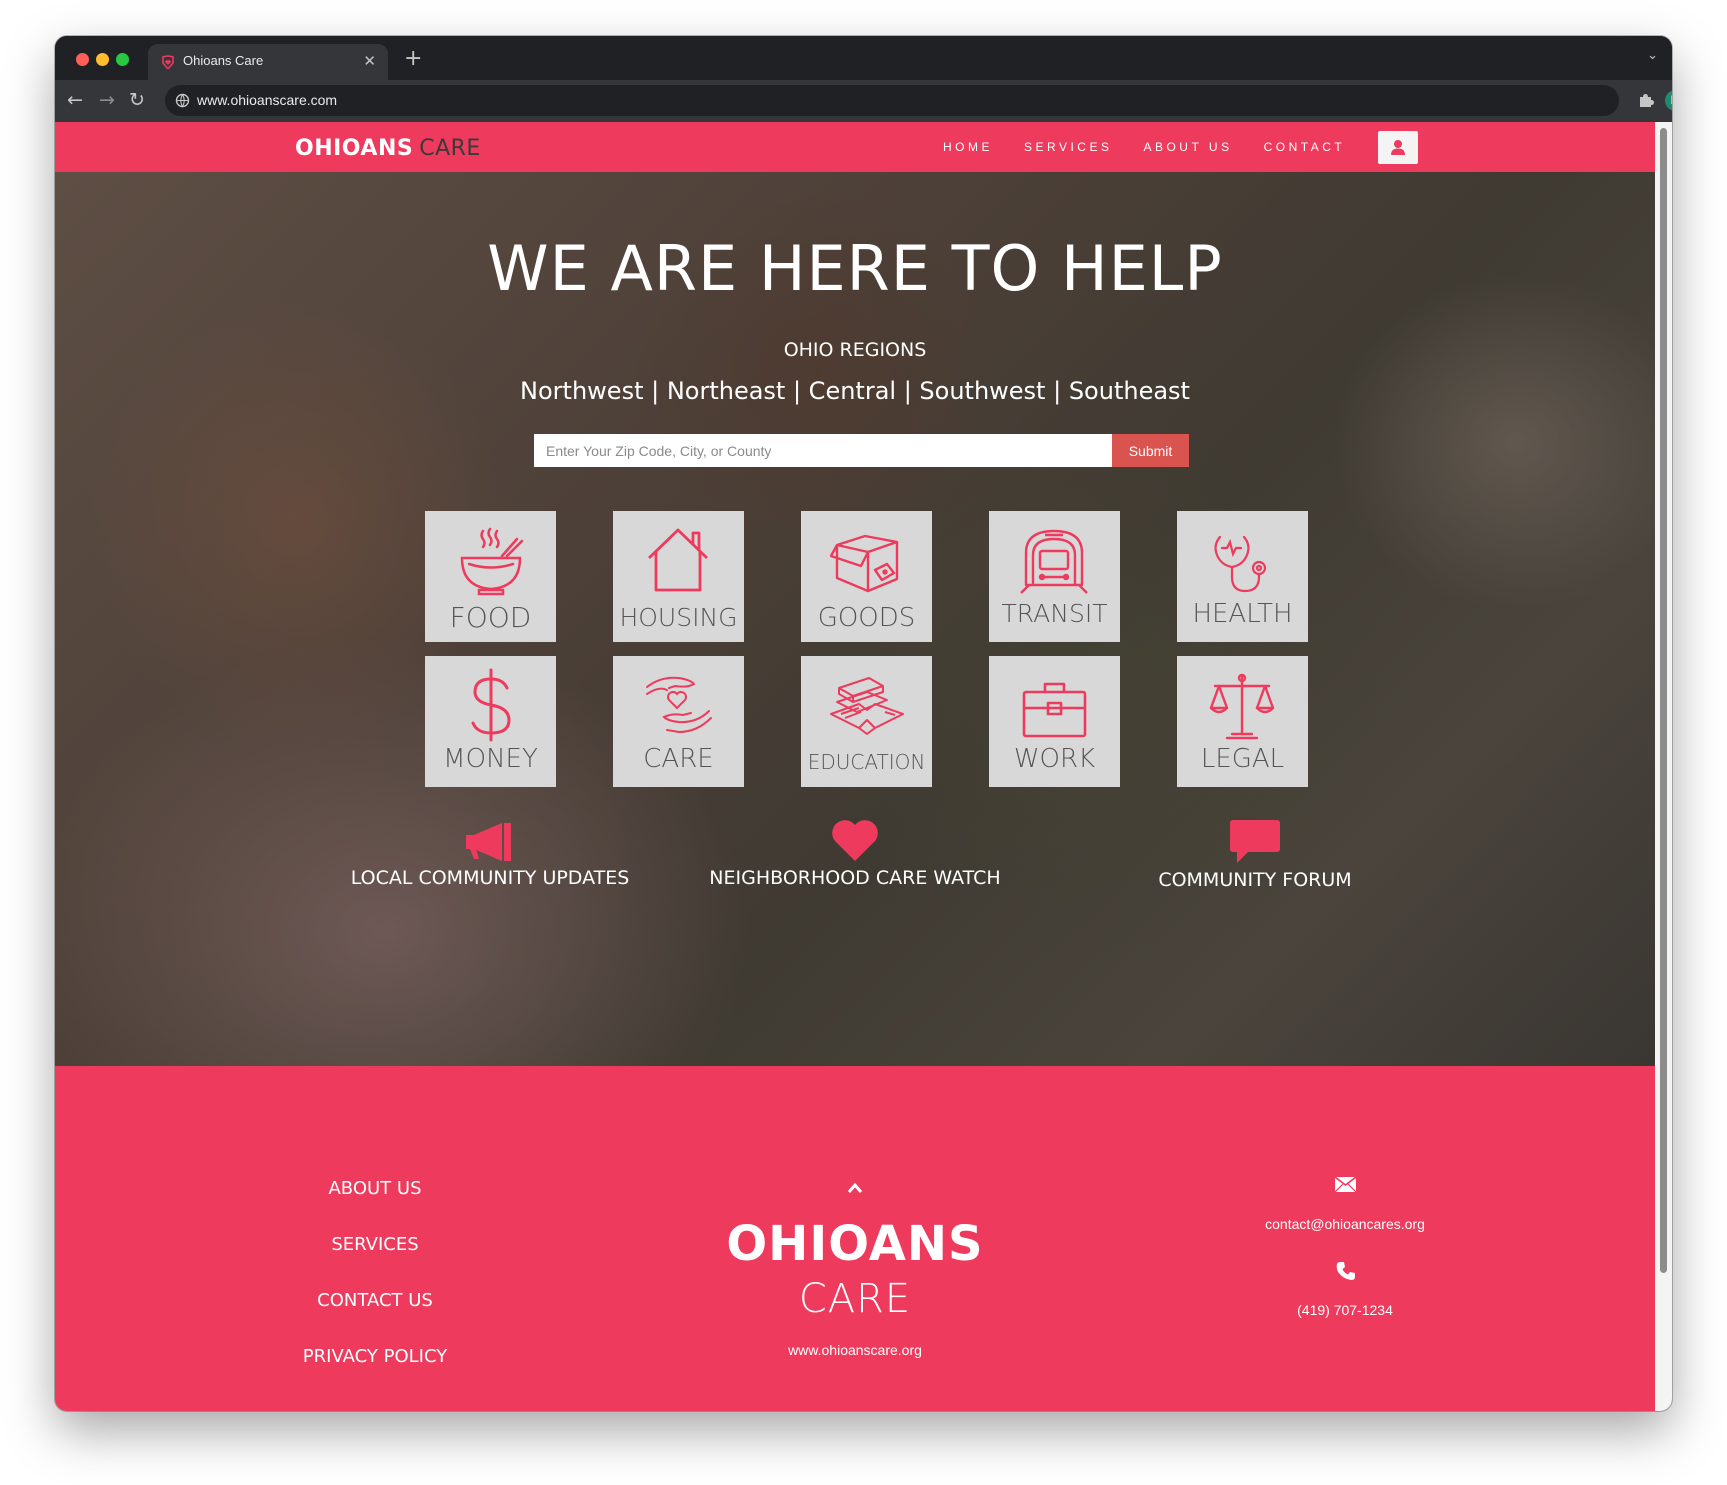 This screenshot has width=1727, height=1485. Describe the element at coordinates (75, 100) in the screenshot. I see `back-arrow-icon: ←` at that location.